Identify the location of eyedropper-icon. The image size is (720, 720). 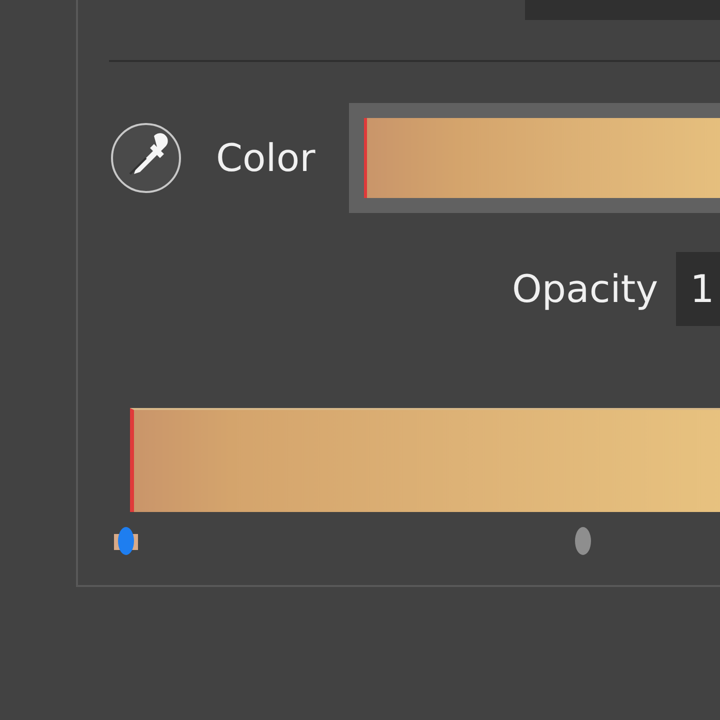
(146, 158).